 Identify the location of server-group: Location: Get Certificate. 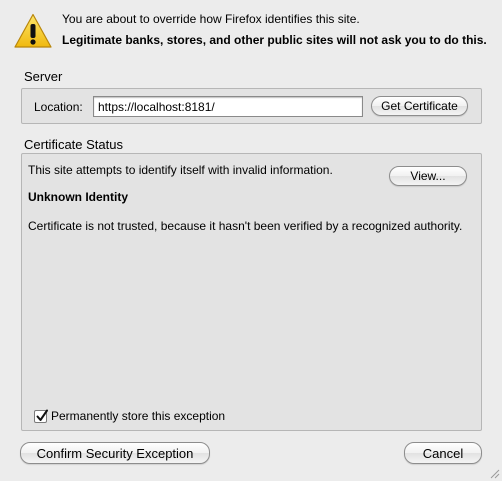
(251, 106).